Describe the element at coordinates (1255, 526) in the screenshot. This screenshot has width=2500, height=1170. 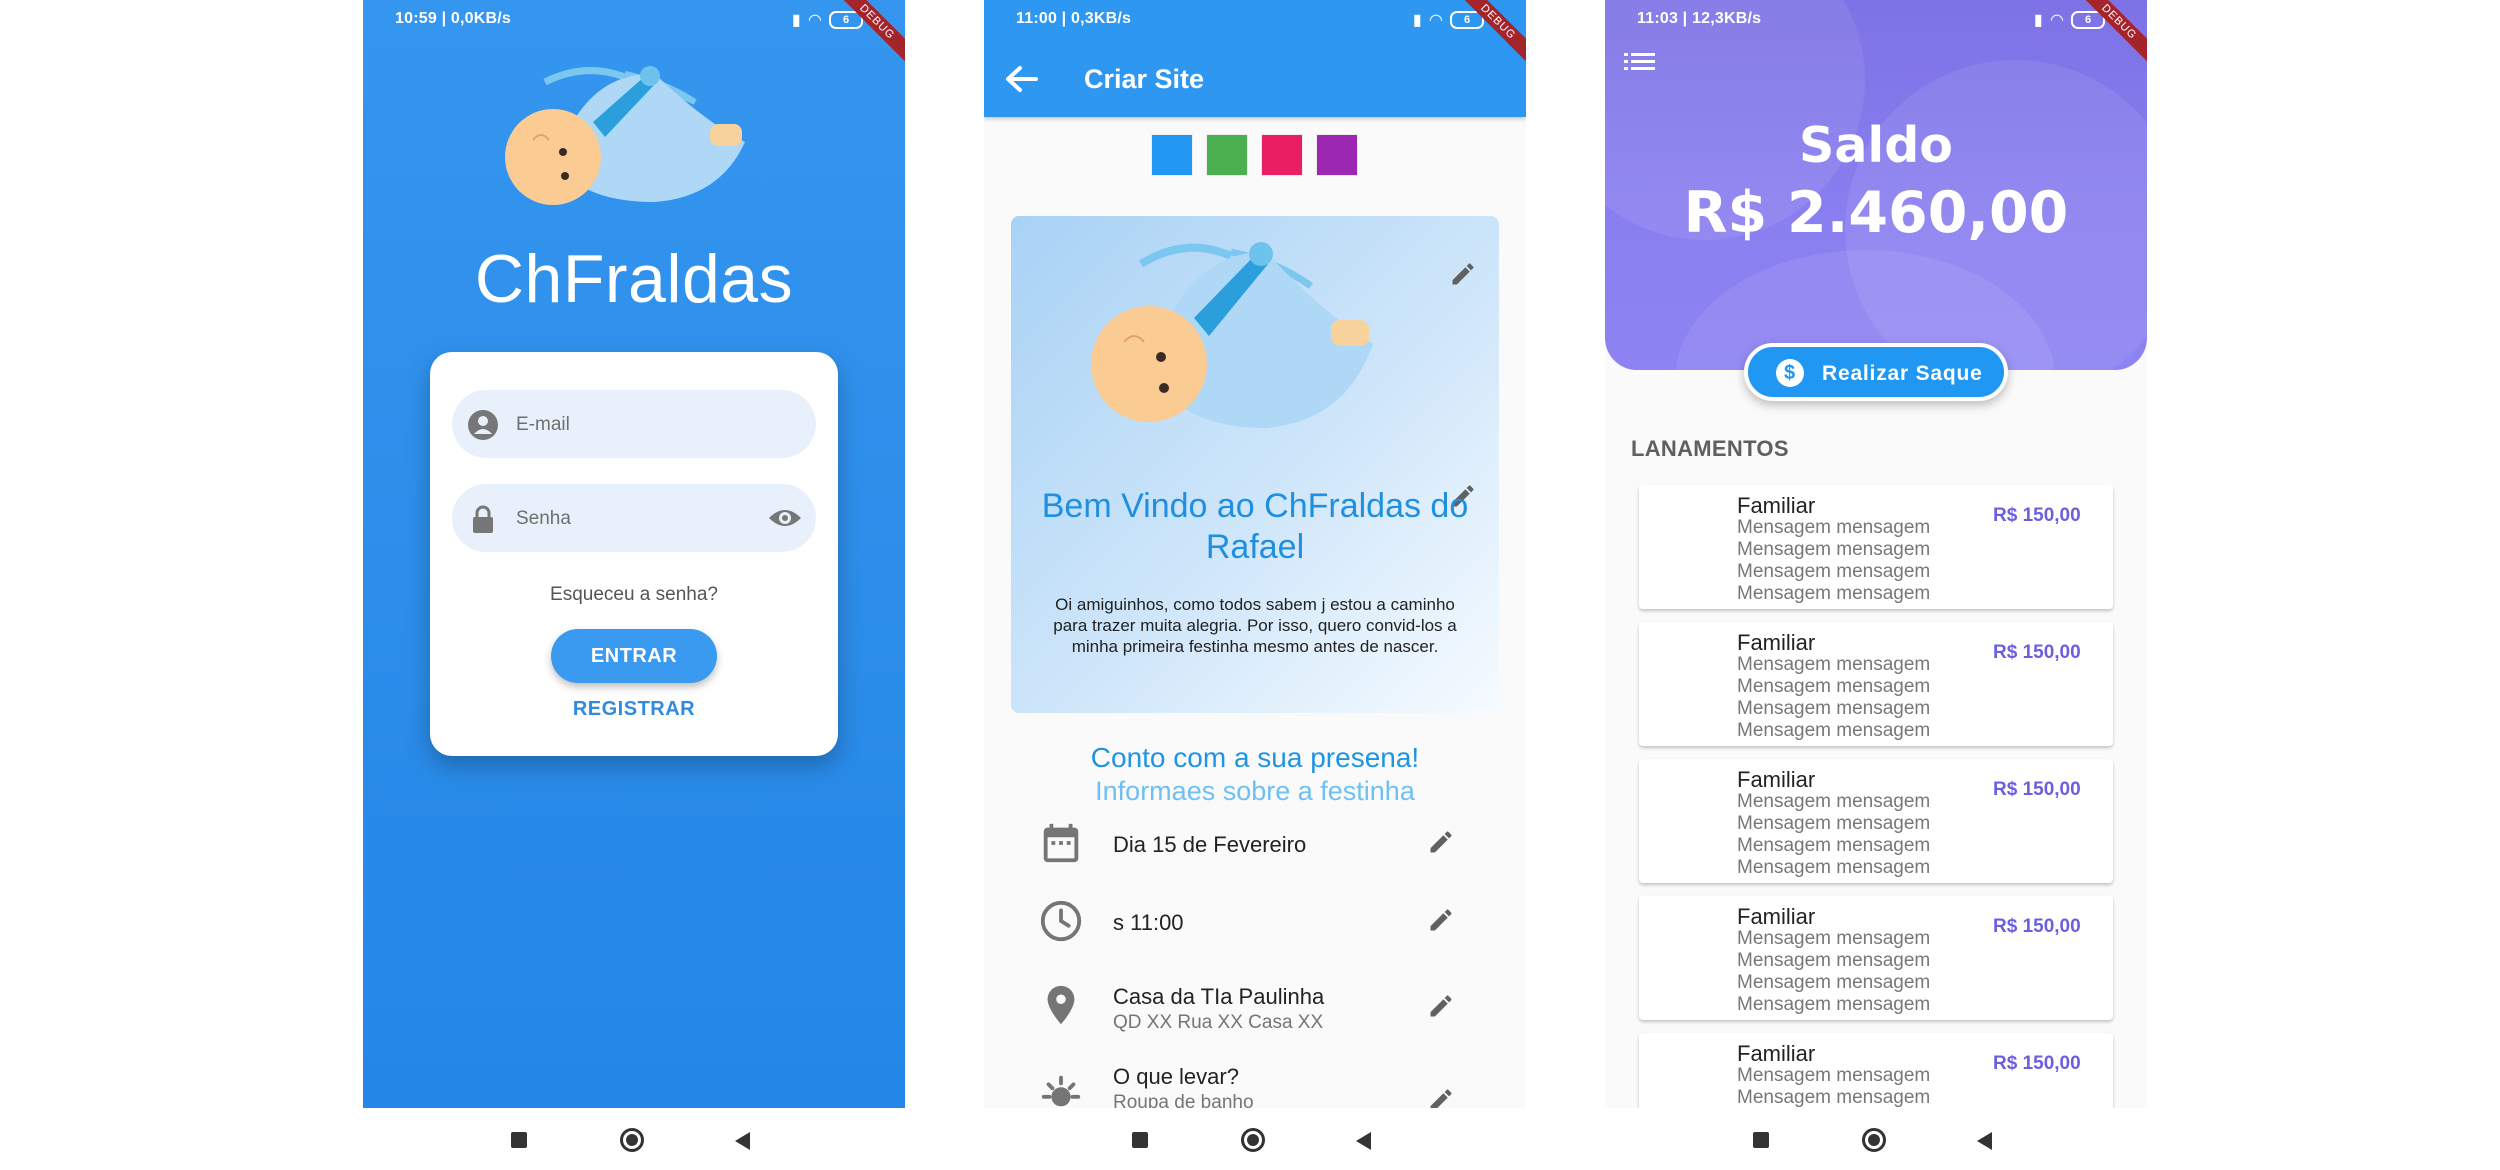
I see `welcome-title: Bem Vindo ao ChFraldas do Rafael` at that location.